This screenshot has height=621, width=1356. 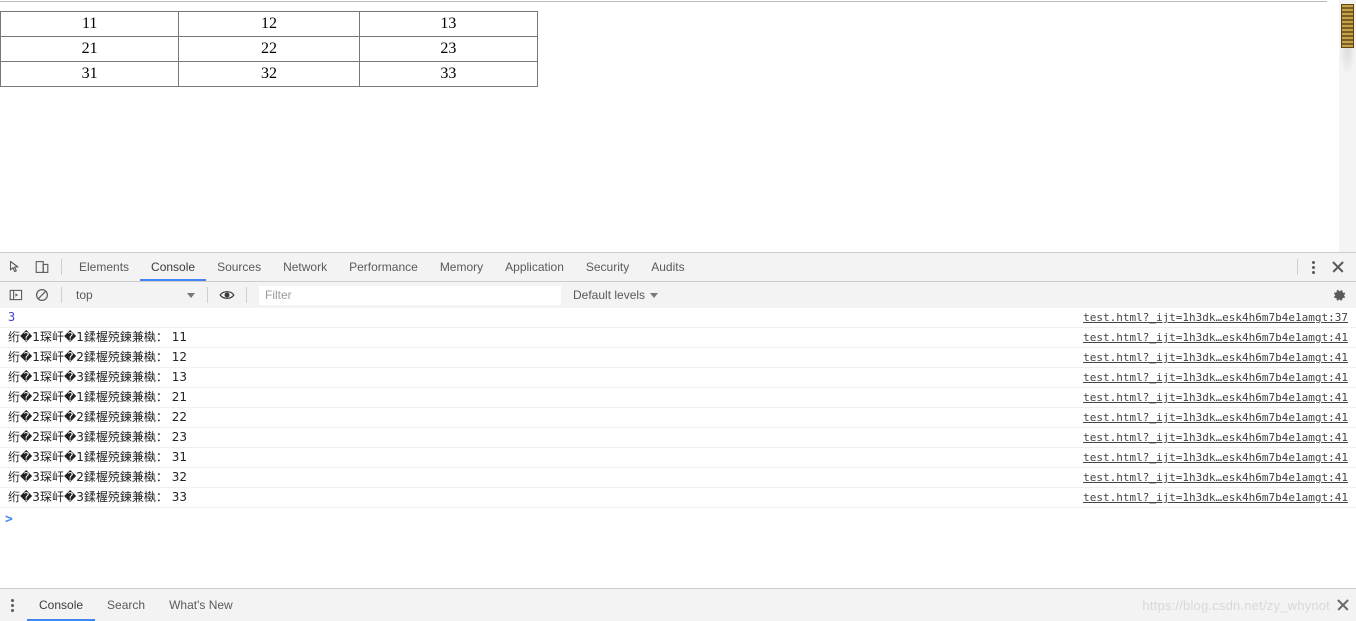 I want to click on console-message-text: 绗�3琛屽�1鍒楃殑鍊兼槸： 31, so click(x=97, y=457).